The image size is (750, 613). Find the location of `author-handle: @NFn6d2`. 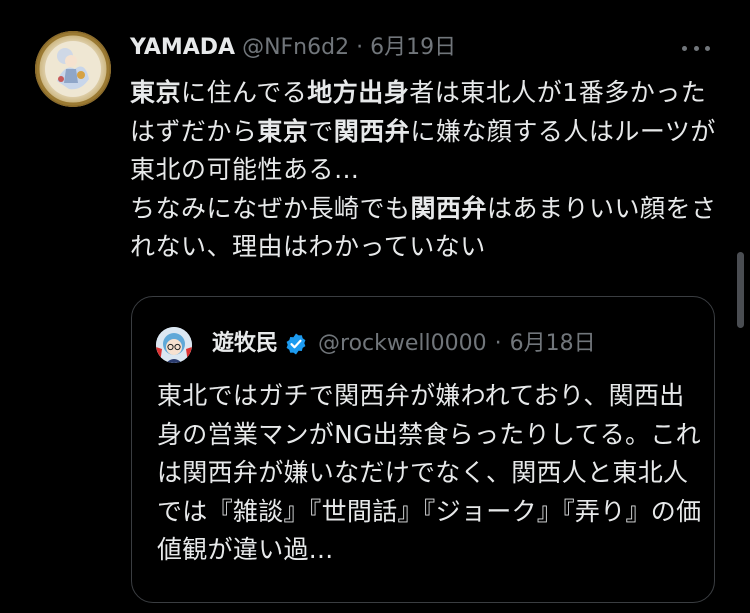

author-handle: @NFn6d2 is located at coordinates (295, 47).